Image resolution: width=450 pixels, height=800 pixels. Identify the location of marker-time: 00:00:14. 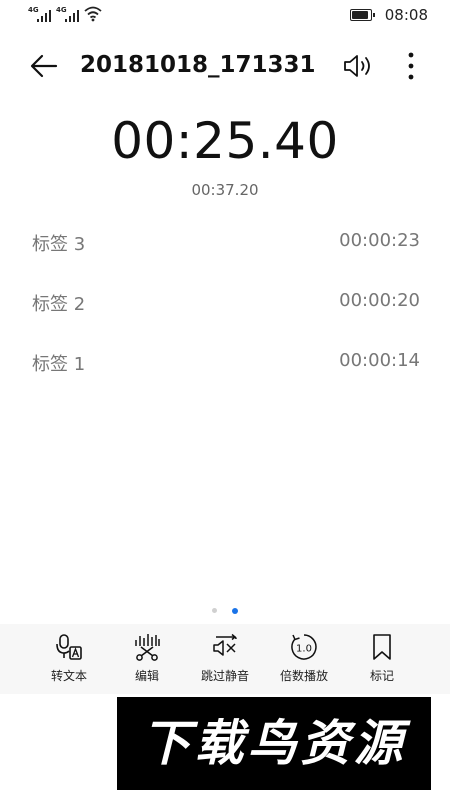
(379, 360).